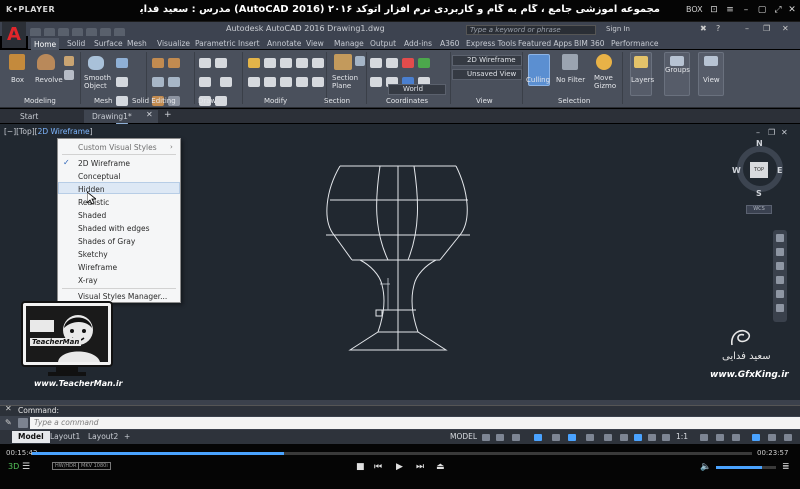 This screenshot has width=800, height=489. I want to click on clean-screen-icon, so click(772, 437).